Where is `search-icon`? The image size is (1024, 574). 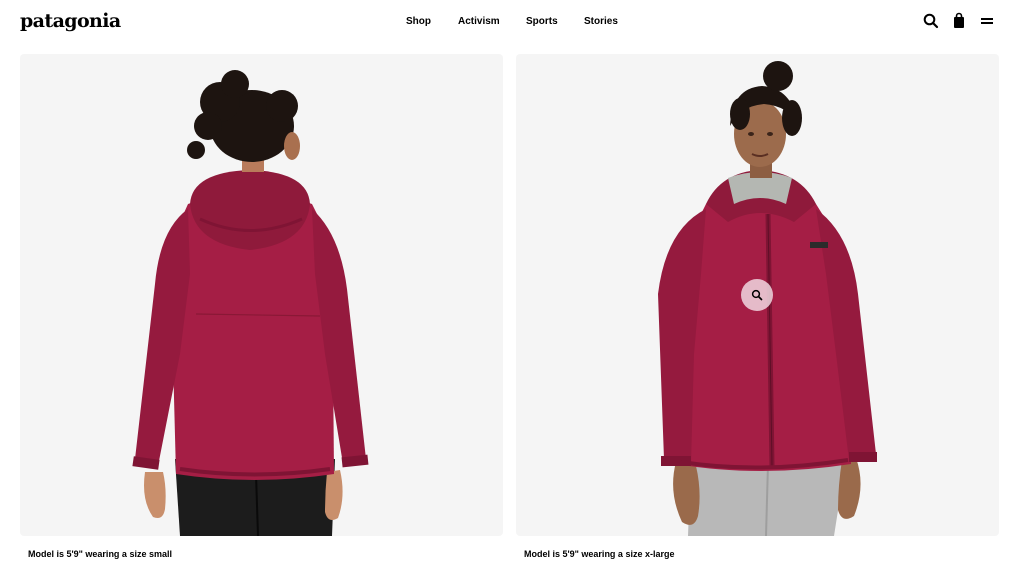 search-icon is located at coordinates (931, 21).